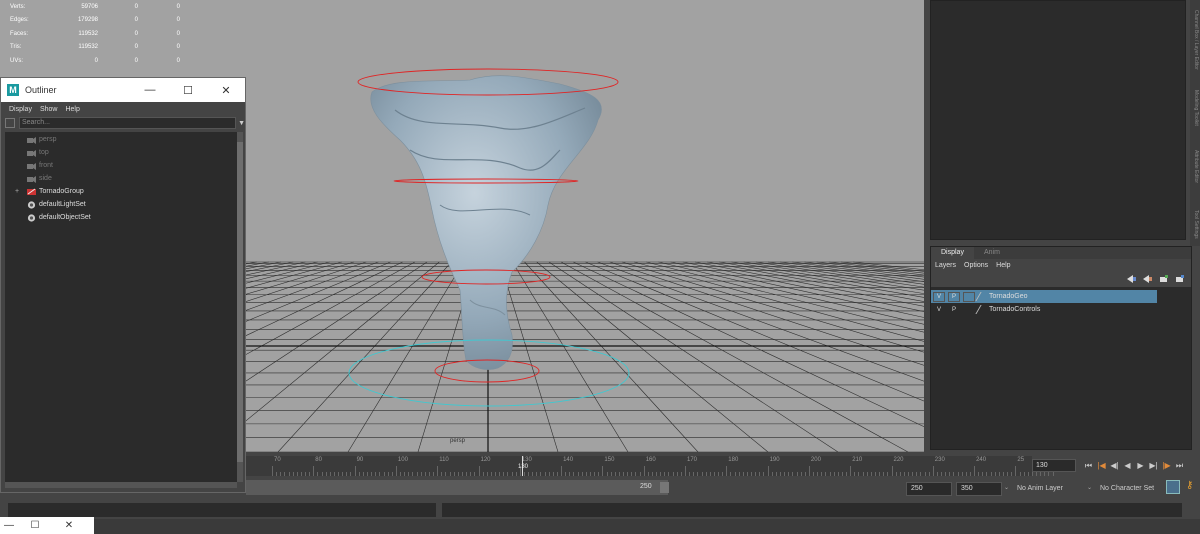 The width and height of the screenshot is (1200, 534). I want to click on minimized-window-bar: — ☐ ✕, so click(47, 525).